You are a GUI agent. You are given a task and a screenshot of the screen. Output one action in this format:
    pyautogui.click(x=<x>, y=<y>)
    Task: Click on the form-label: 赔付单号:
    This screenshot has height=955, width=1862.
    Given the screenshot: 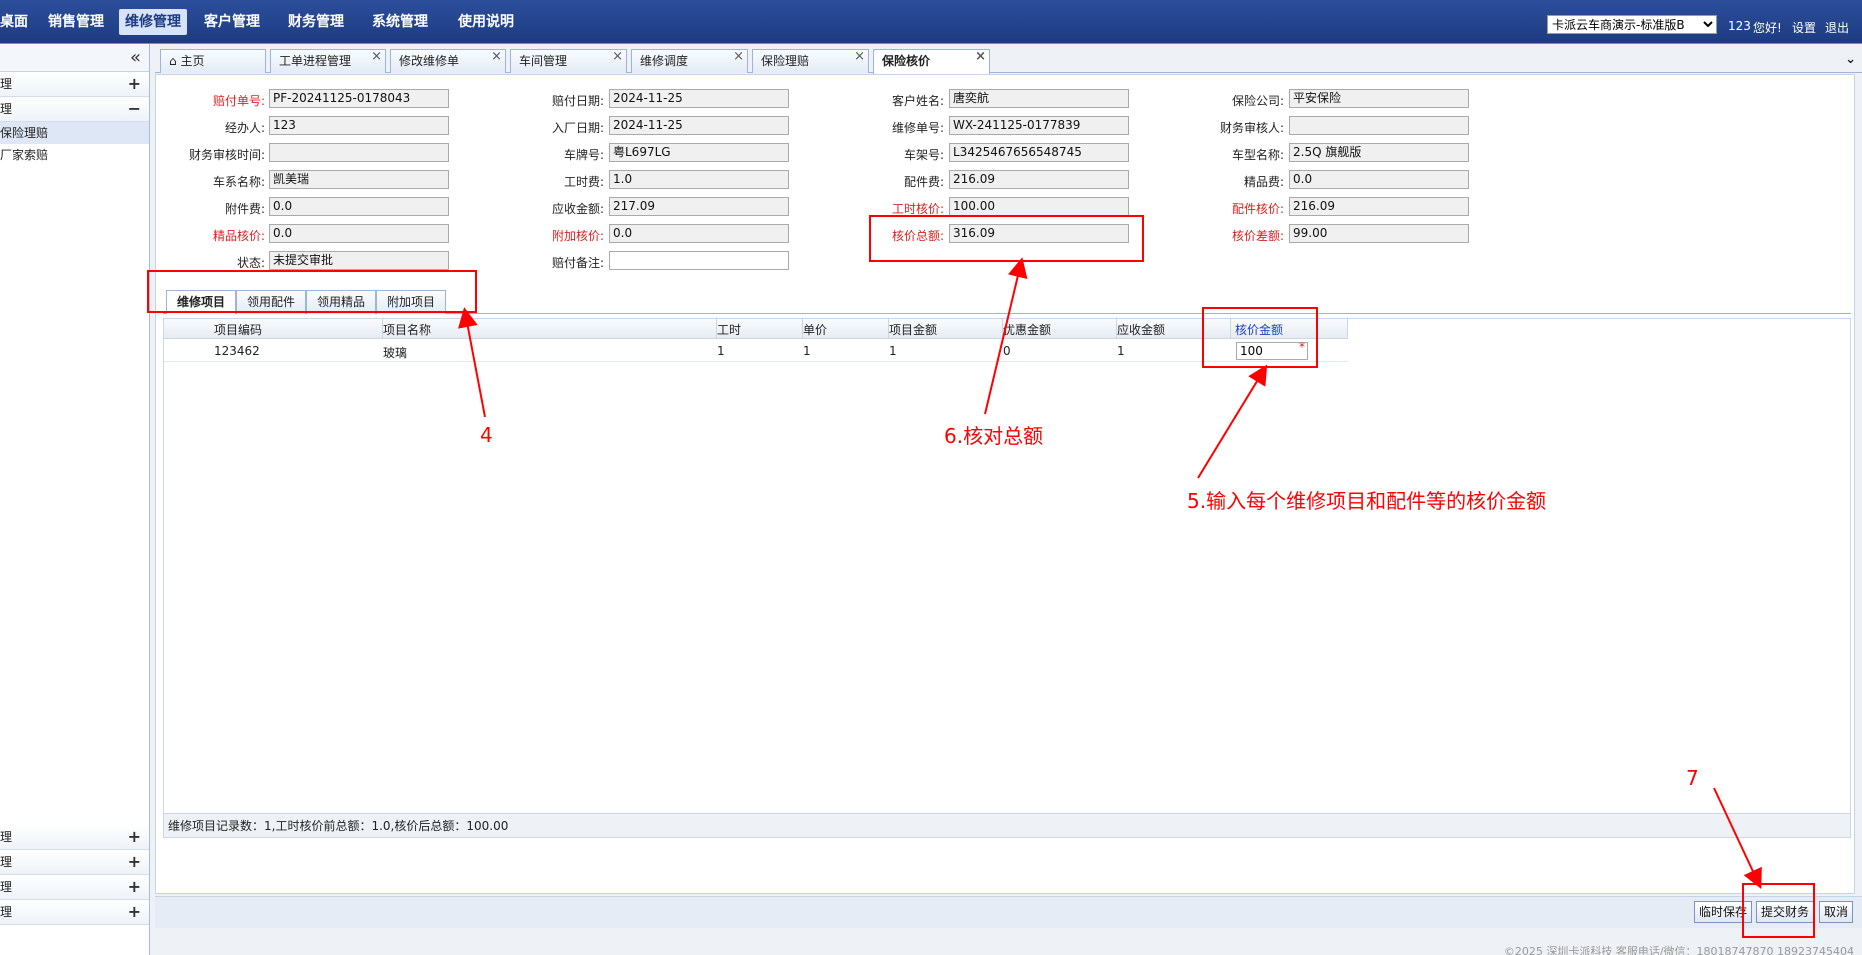 What is the action you would take?
    pyautogui.click(x=238, y=101)
    